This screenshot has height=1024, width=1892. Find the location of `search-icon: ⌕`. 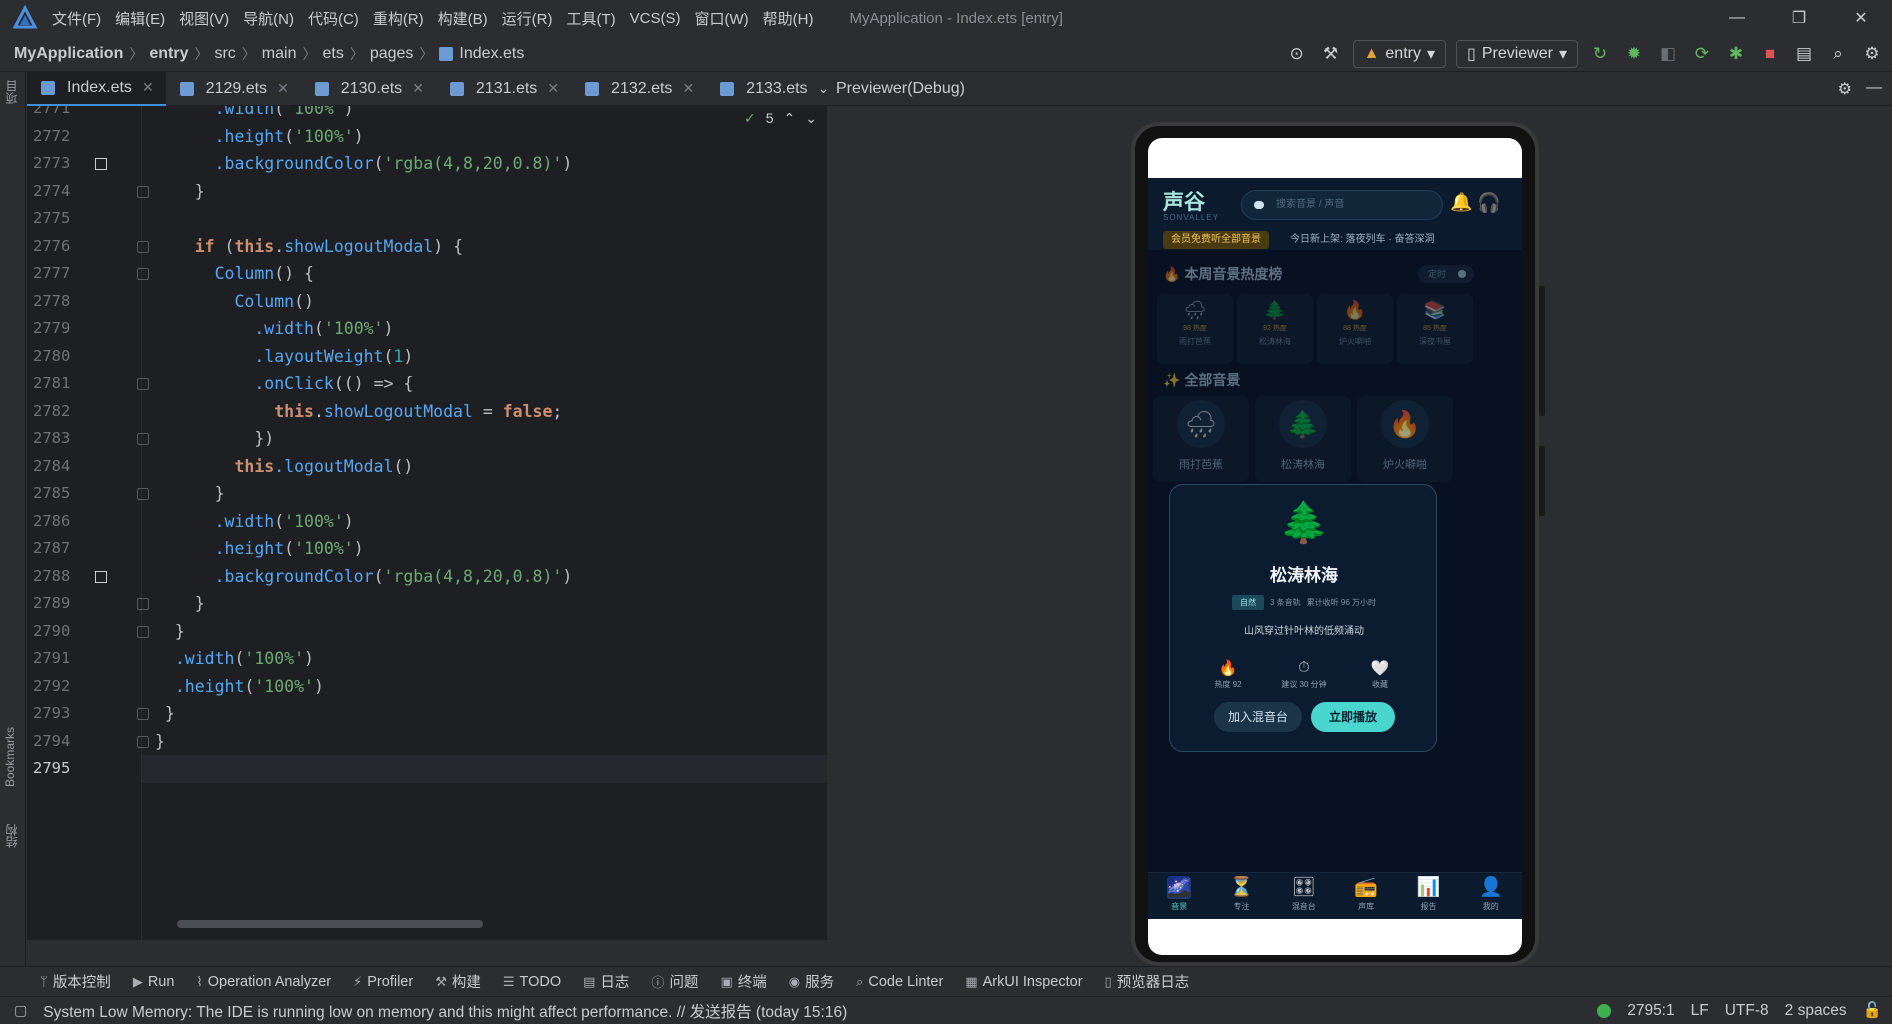

search-icon: ⌕ is located at coordinates (1838, 54).